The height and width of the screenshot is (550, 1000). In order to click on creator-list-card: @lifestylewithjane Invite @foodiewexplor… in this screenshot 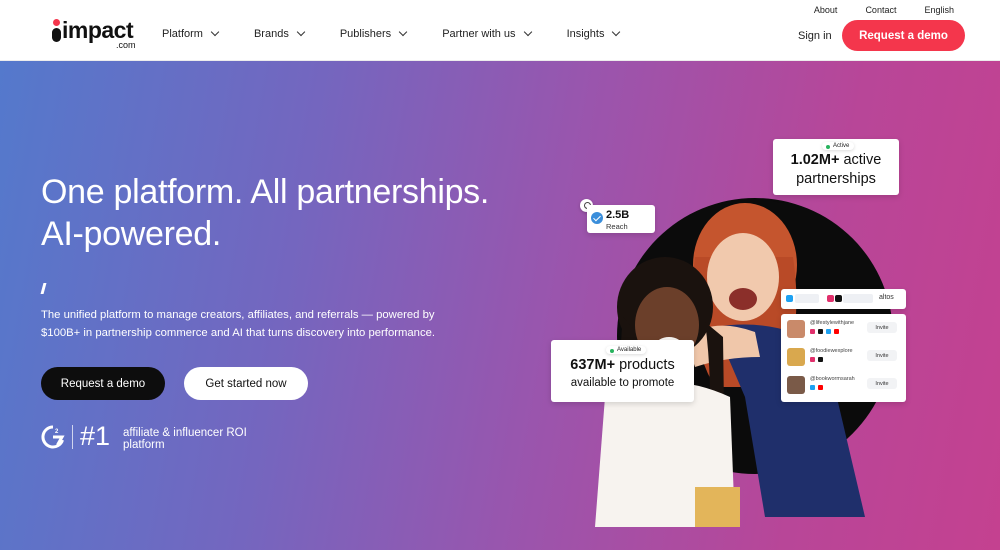, I will do `click(843, 358)`.